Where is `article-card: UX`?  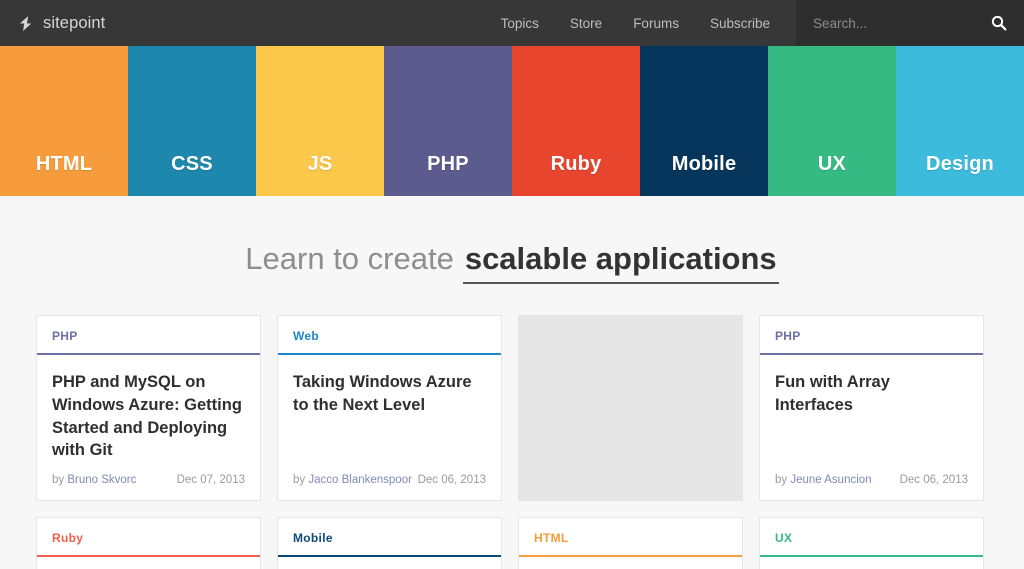 article-card: UX is located at coordinates (871, 543).